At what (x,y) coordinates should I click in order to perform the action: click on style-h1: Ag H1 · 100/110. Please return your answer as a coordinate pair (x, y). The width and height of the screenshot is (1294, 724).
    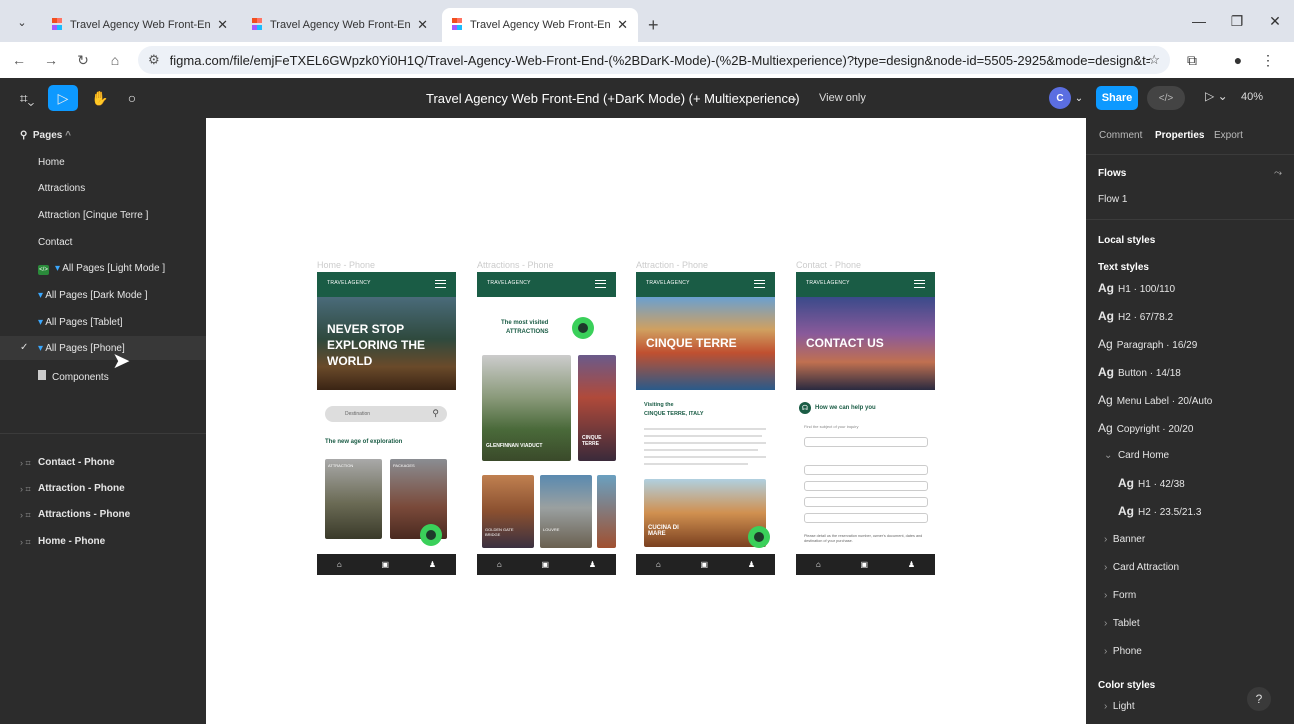
    Looking at the image, I should click on (1136, 288).